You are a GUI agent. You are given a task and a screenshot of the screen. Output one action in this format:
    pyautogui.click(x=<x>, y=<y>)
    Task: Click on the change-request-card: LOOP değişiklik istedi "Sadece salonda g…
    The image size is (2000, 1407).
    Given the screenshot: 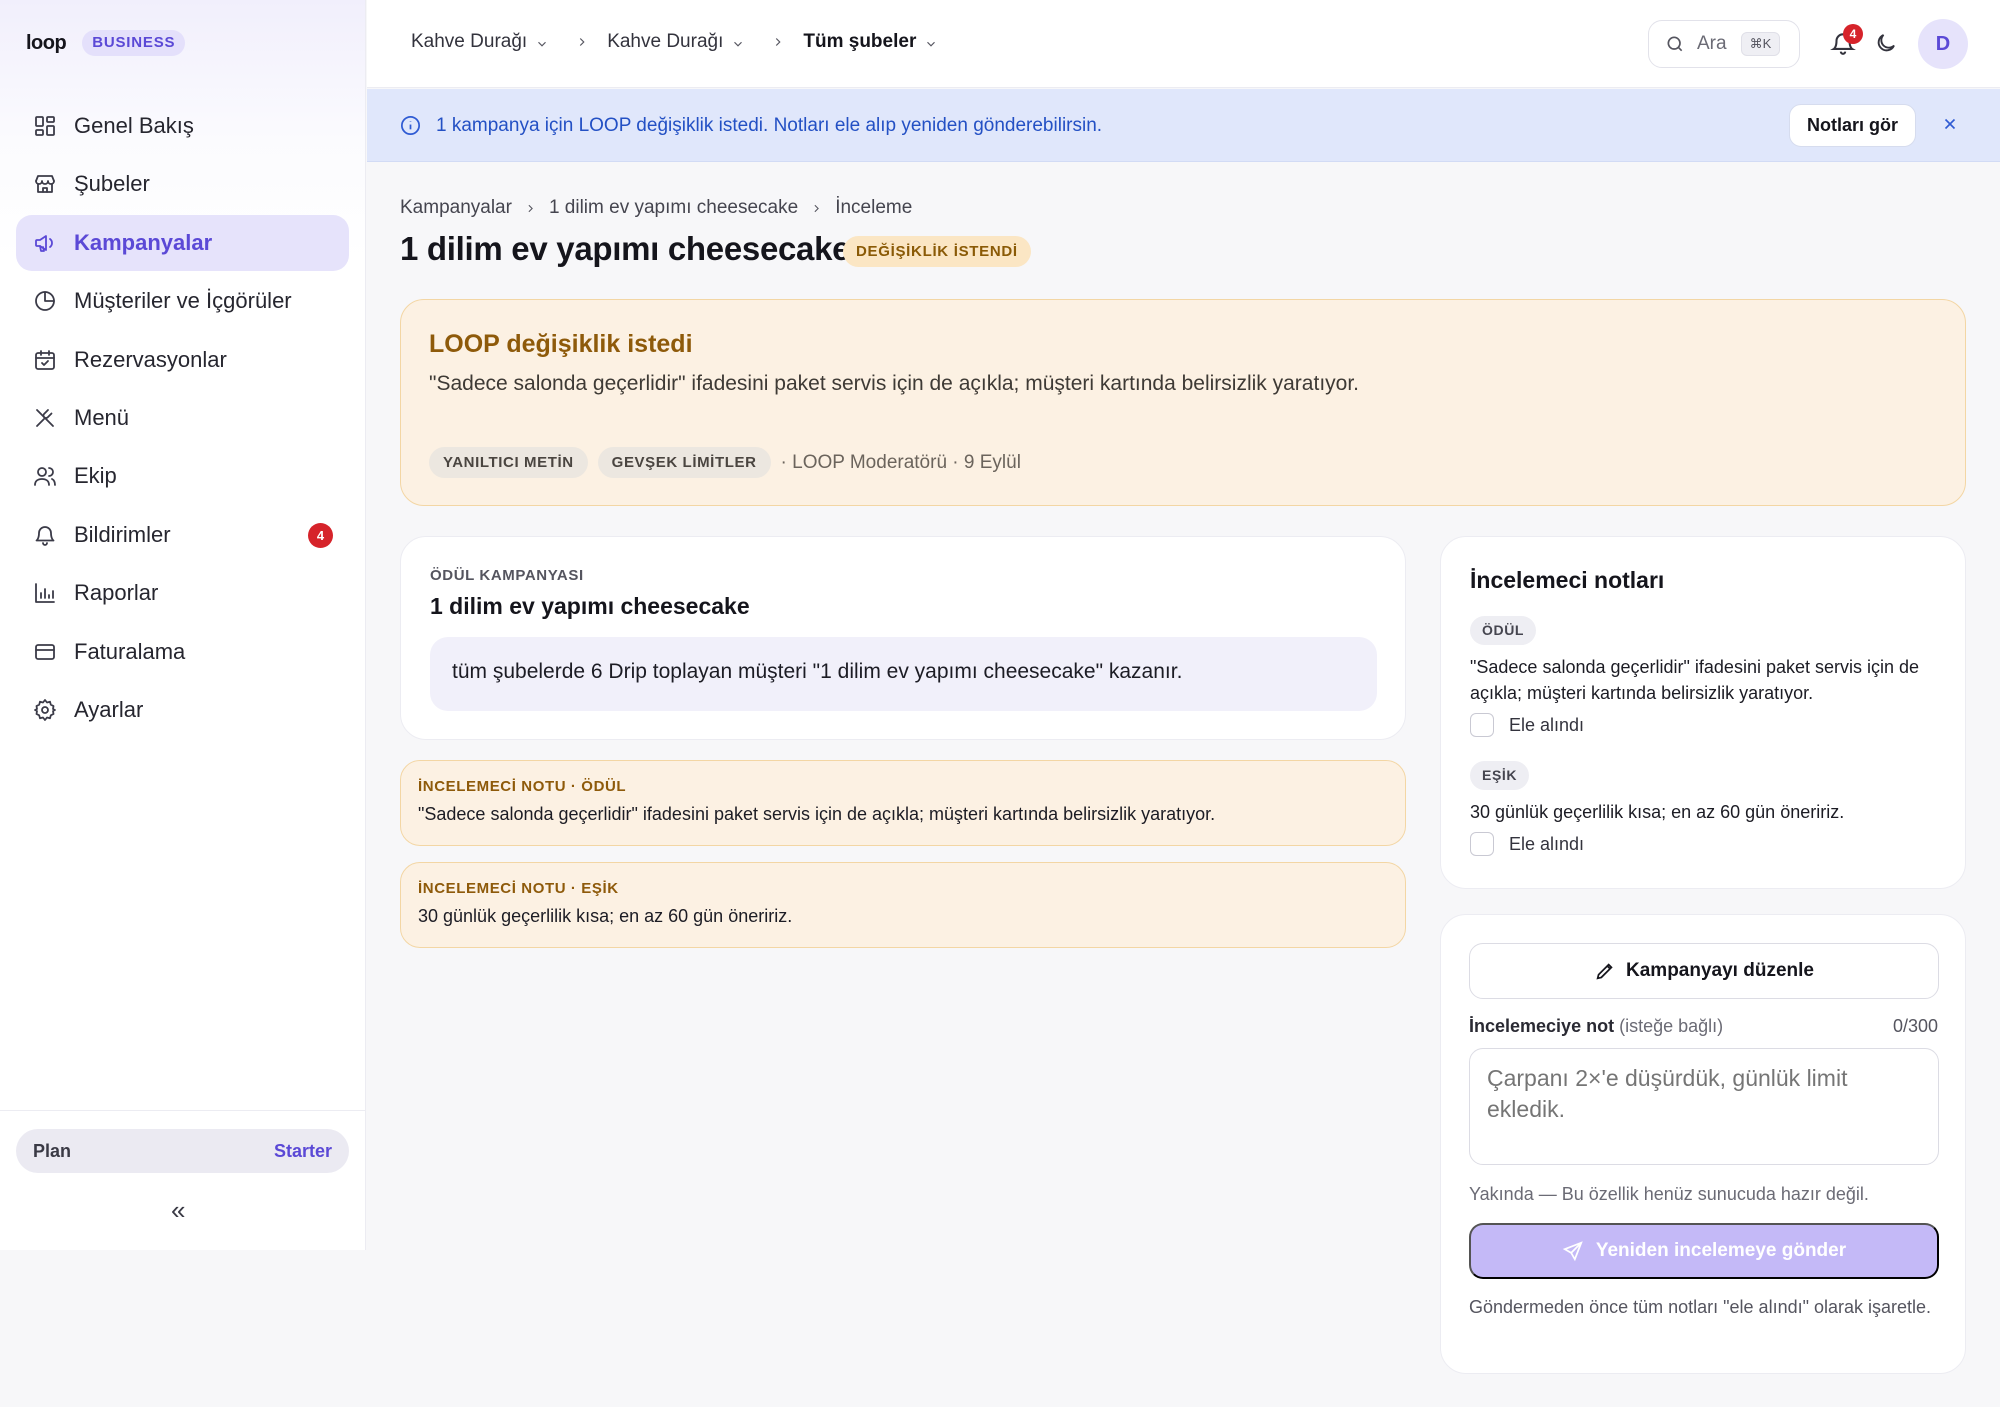 What is the action you would take?
    pyautogui.click(x=1183, y=402)
    